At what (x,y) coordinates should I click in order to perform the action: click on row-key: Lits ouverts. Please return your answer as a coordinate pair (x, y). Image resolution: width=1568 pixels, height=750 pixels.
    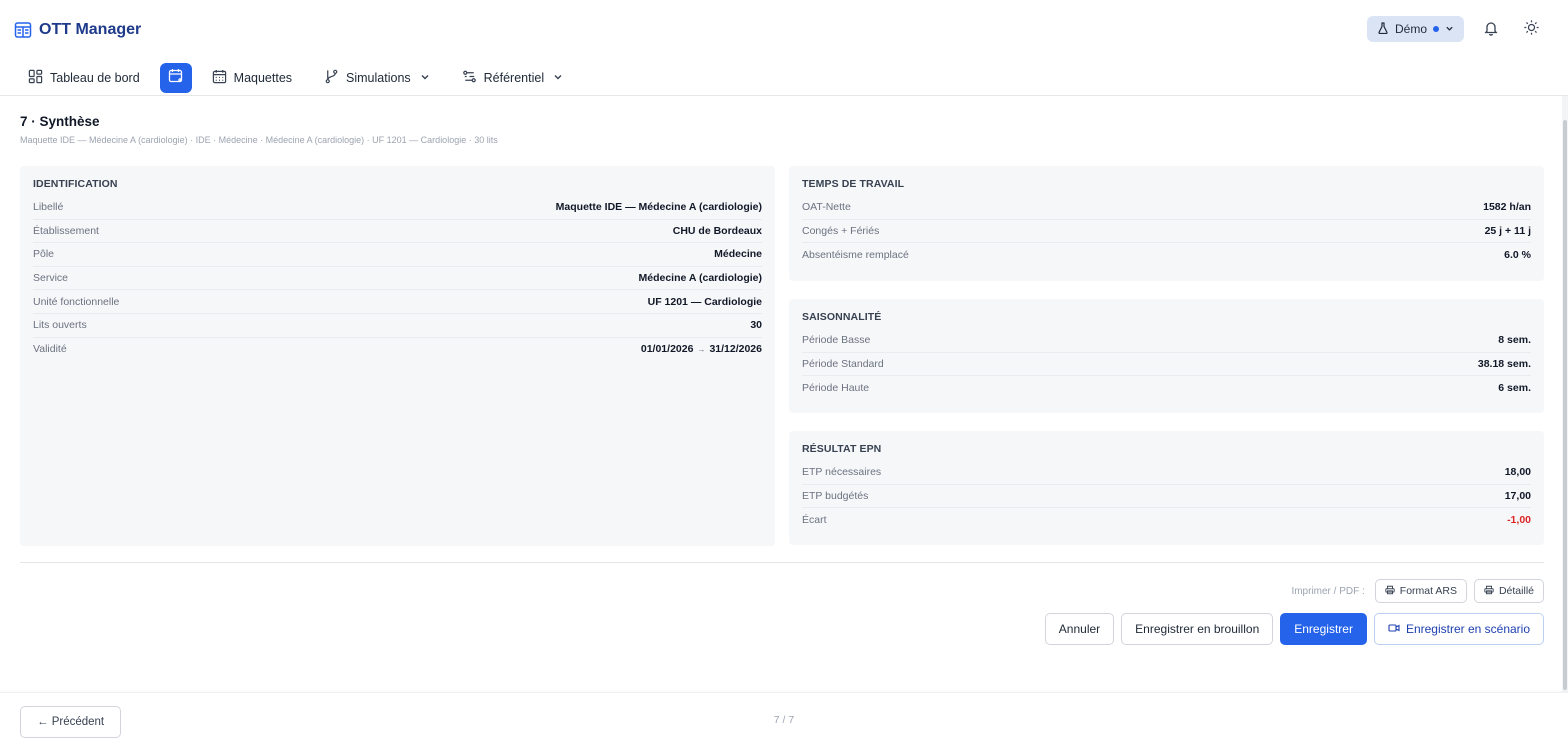
    Looking at the image, I should click on (60, 325).